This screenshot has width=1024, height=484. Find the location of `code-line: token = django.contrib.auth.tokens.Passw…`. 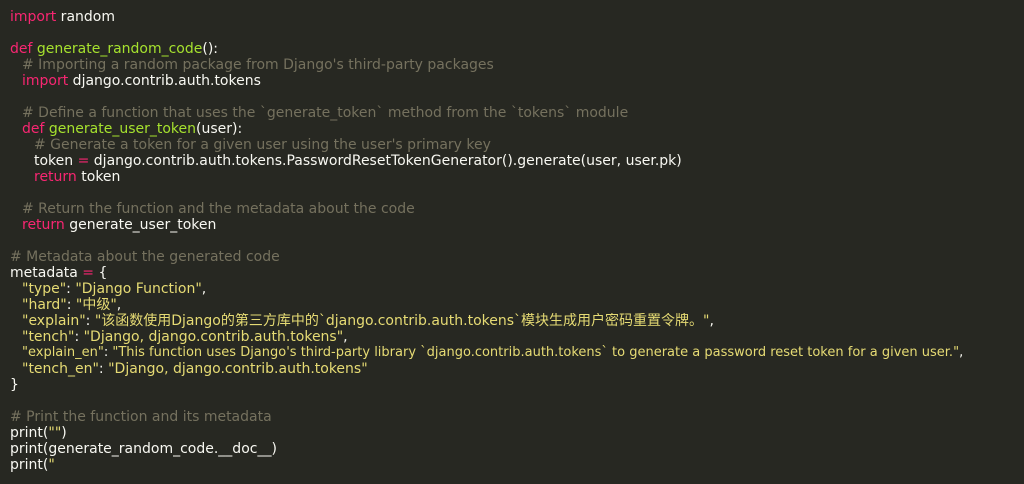

code-line: token = django.contrib.auth.tokens.Passw… is located at coordinates (517, 161).